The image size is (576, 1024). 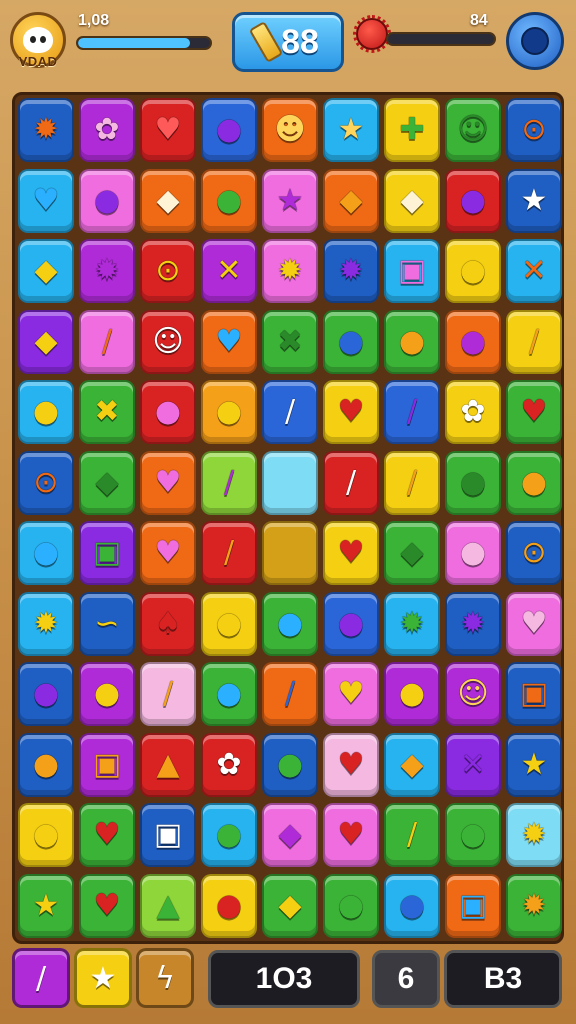 What do you see at coordinates (351, 200) in the screenshot?
I see `tile-r2-c6: ◆` at bounding box center [351, 200].